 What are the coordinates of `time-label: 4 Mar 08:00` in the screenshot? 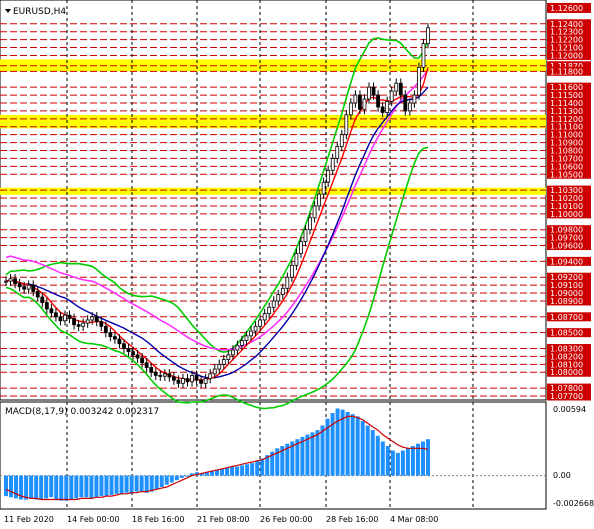 It's located at (414, 519).